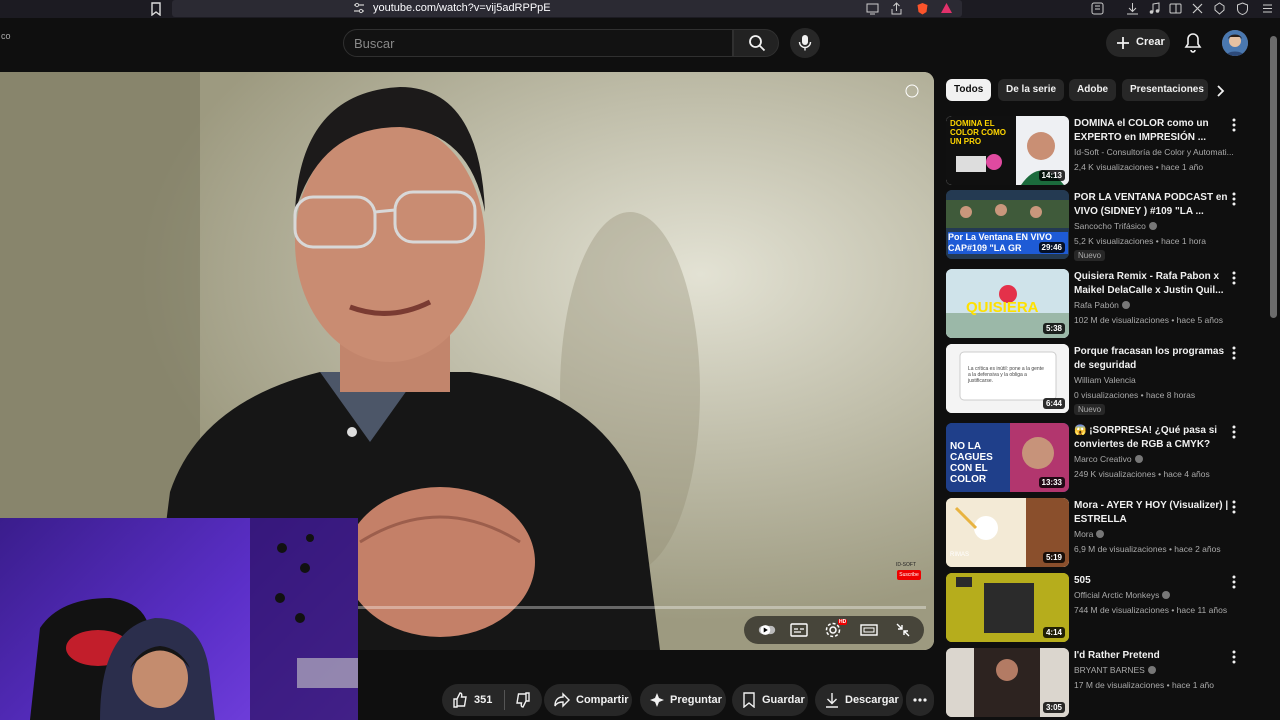 The width and height of the screenshot is (1280, 720). What do you see at coordinates (1139, 167) in the screenshot?
I see `video-meta: 2,4 K visualizaciones • hace 1 año` at bounding box center [1139, 167].